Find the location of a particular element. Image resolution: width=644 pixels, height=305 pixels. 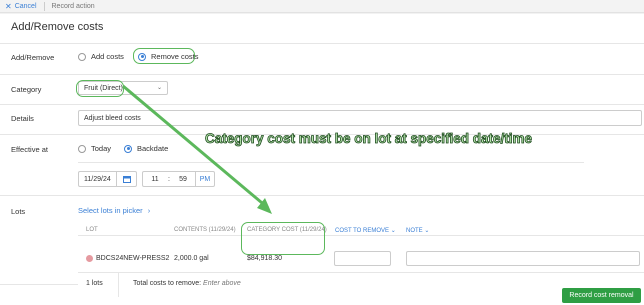

column-header-contents: CONTENTS (11/29/24) is located at coordinates (205, 230).